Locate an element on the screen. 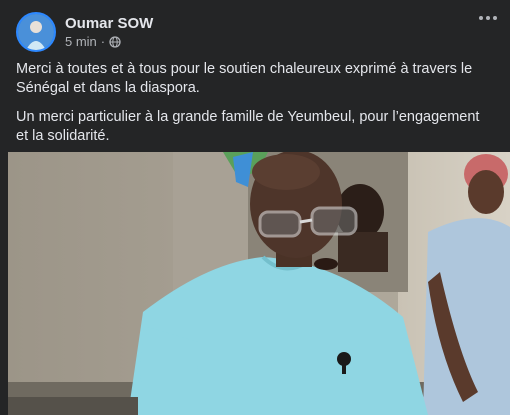 This screenshot has height=415, width=510. author-avatar is located at coordinates (36, 32).